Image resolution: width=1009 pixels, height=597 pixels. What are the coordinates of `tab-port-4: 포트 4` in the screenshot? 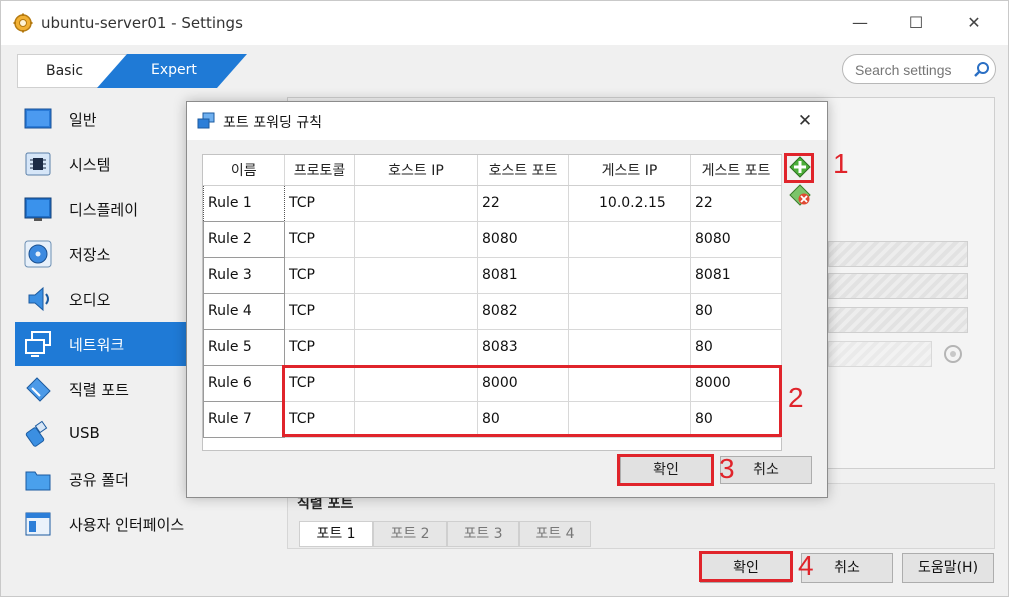 It's located at (555, 534).